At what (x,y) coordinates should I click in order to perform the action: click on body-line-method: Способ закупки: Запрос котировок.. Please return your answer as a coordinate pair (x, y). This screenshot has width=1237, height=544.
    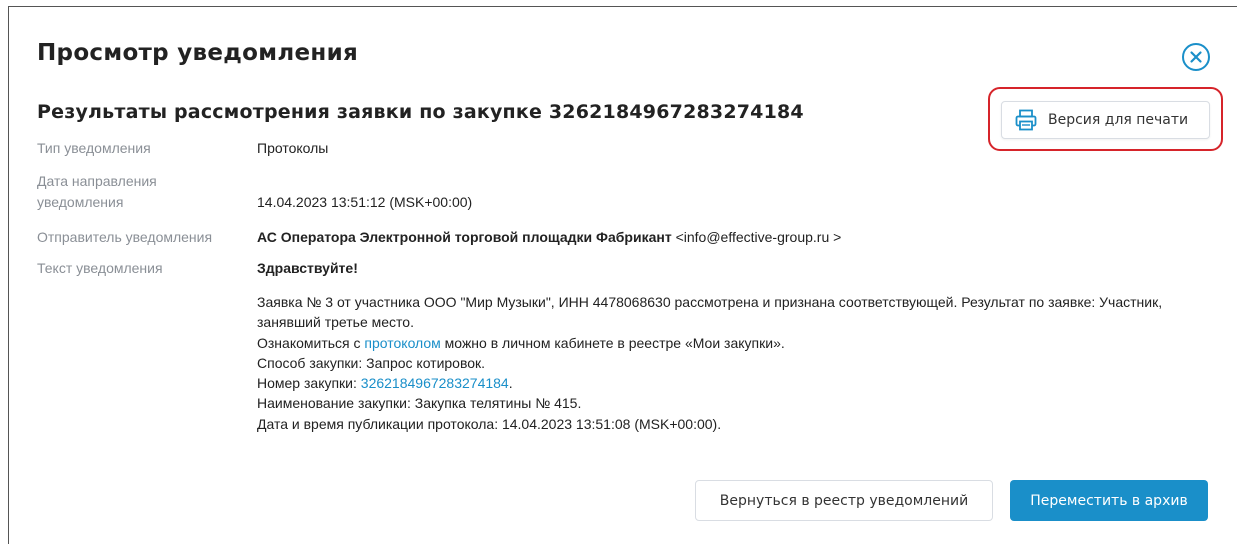
    Looking at the image, I should click on (371, 362).